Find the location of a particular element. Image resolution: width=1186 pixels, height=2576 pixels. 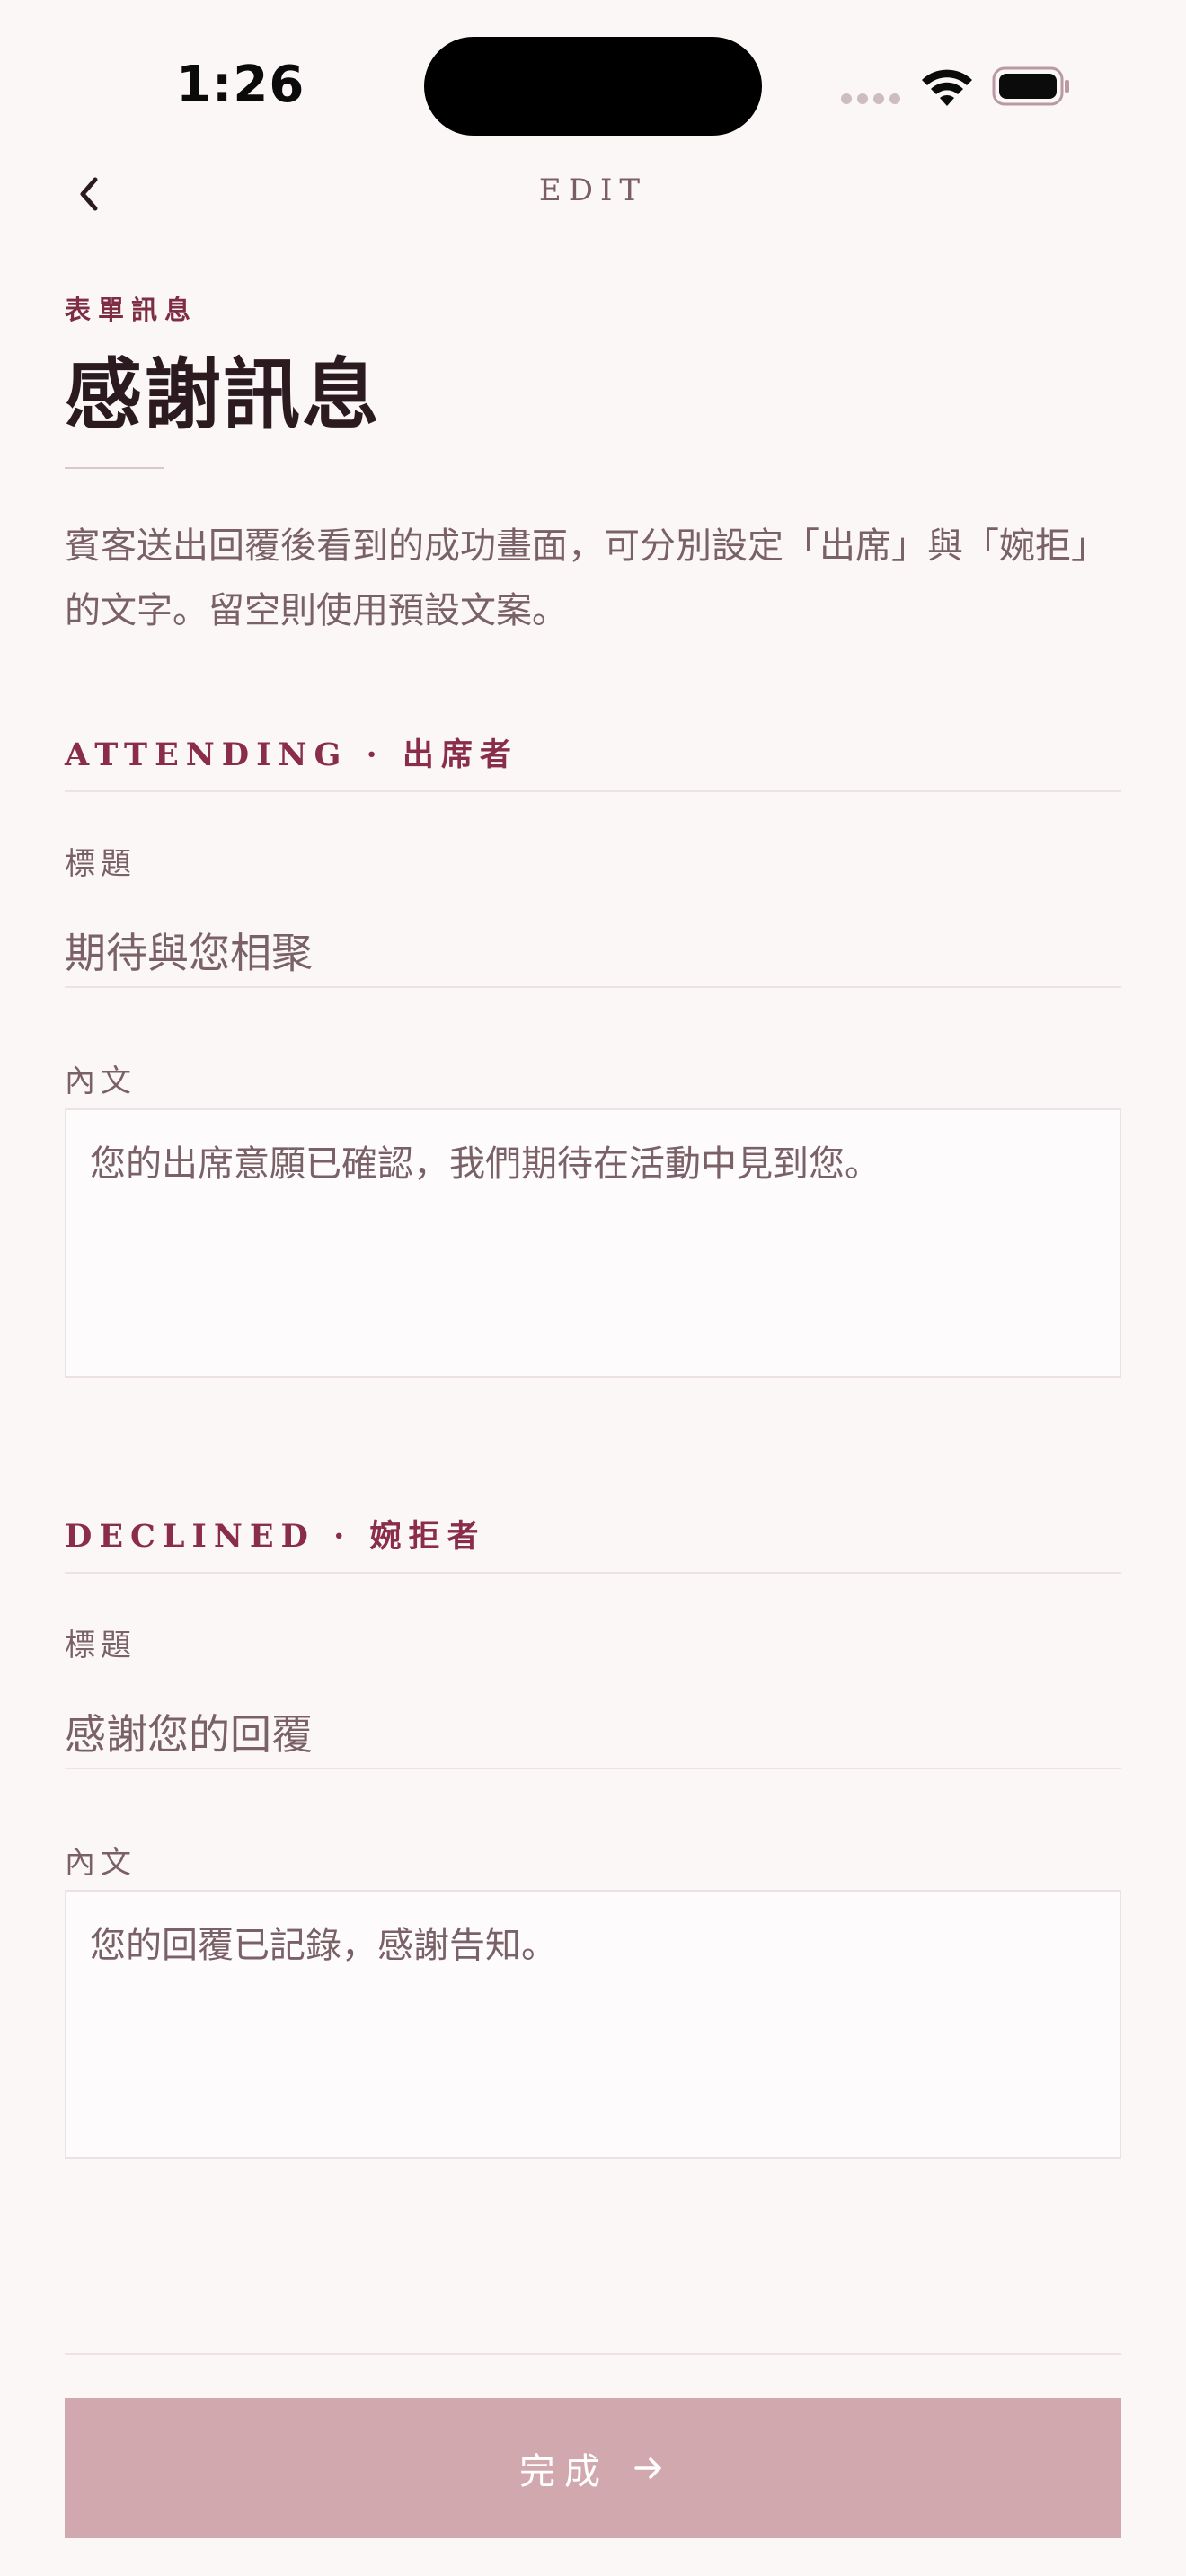

page-title: 感謝訊息 is located at coordinates (223, 394).